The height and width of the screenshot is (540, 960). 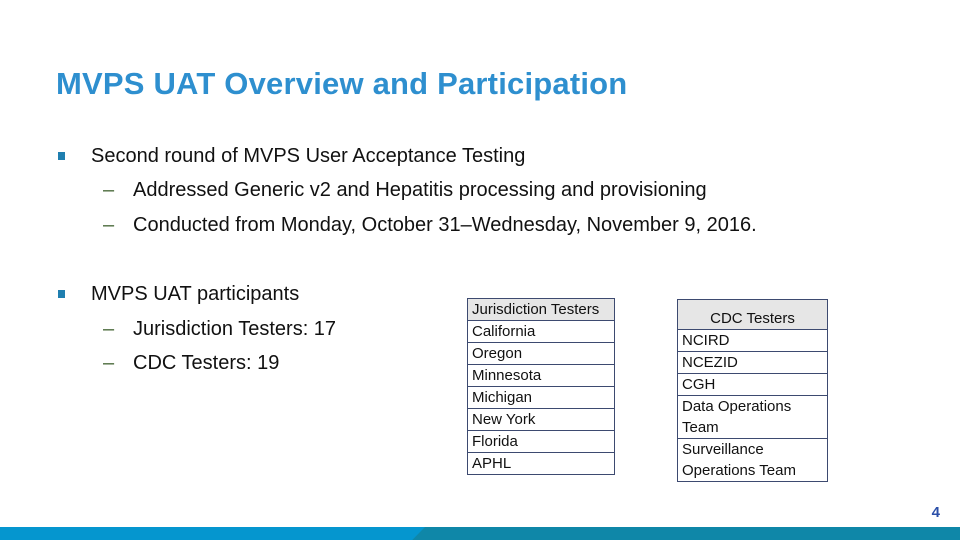 I want to click on table-row: New York, so click(x=541, y=419).